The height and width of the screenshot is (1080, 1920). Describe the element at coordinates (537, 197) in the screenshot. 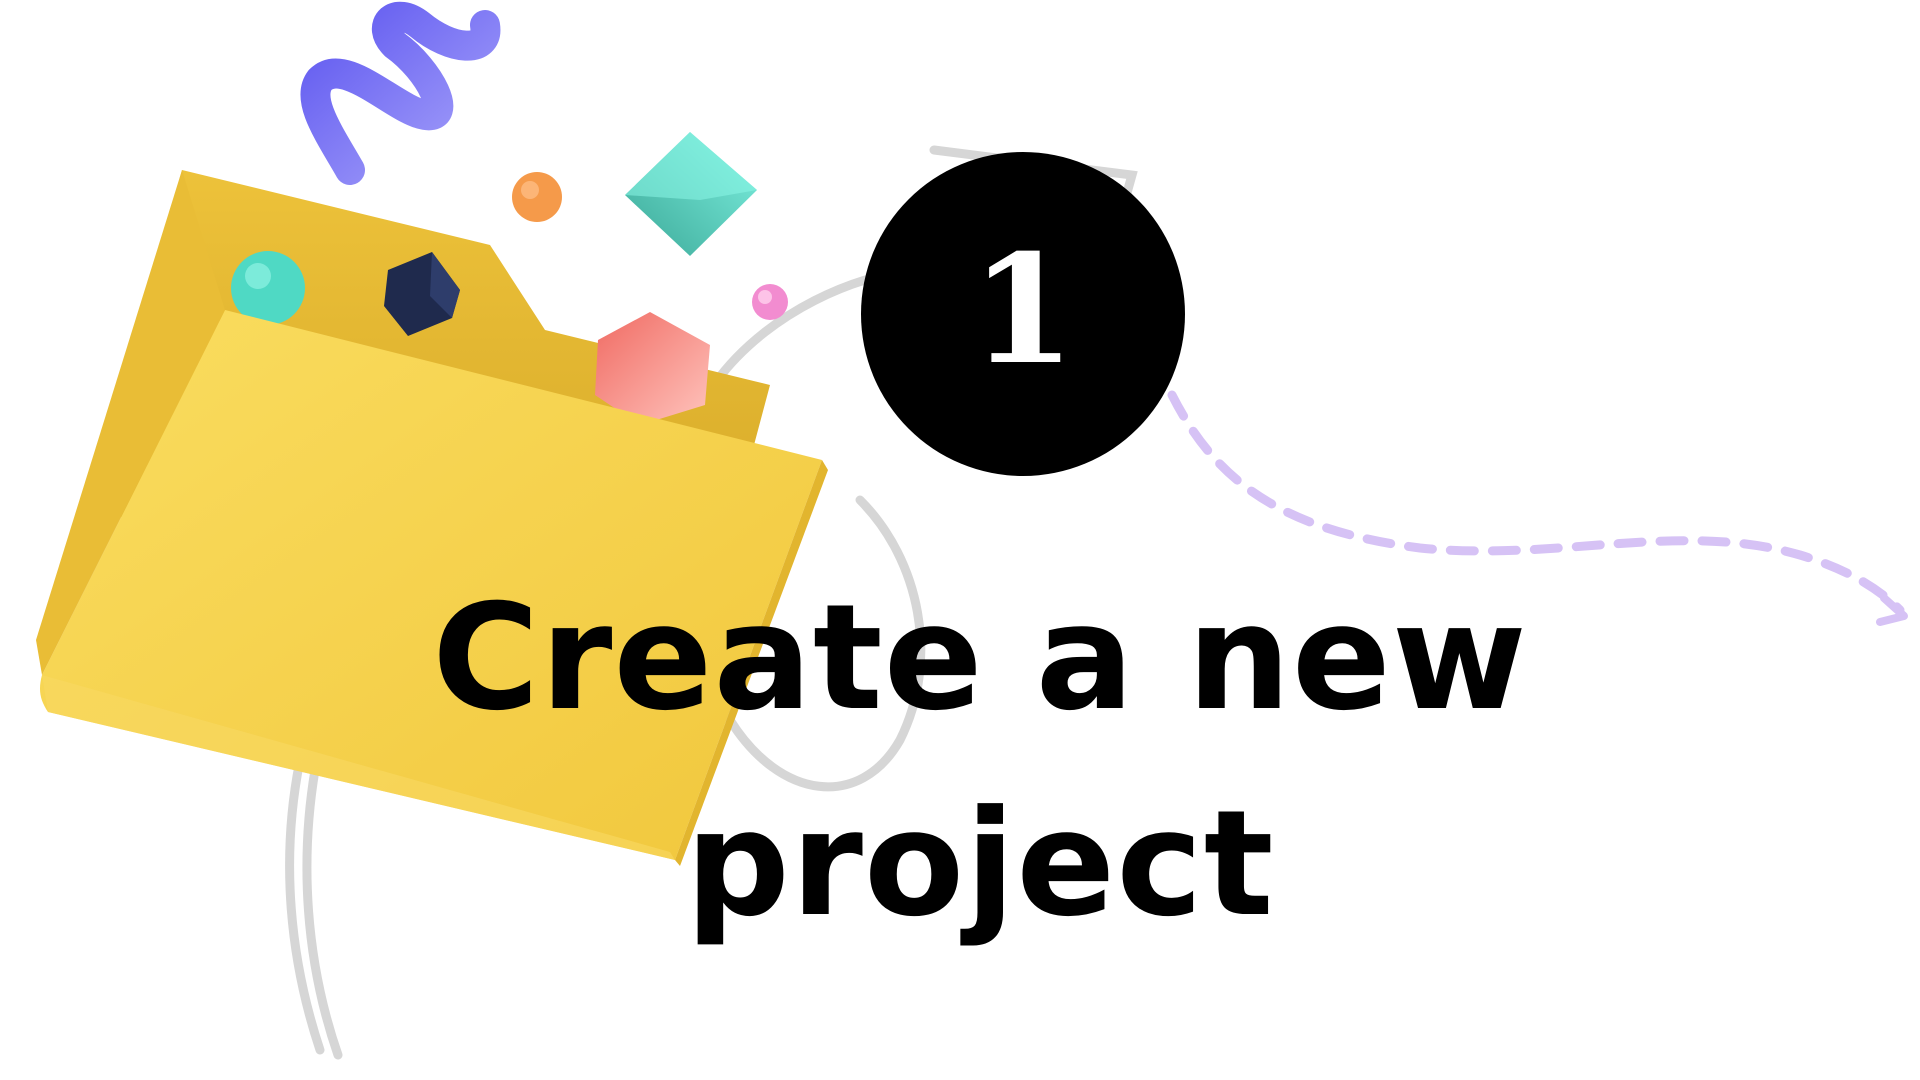

I see `orange-dot` at that location.